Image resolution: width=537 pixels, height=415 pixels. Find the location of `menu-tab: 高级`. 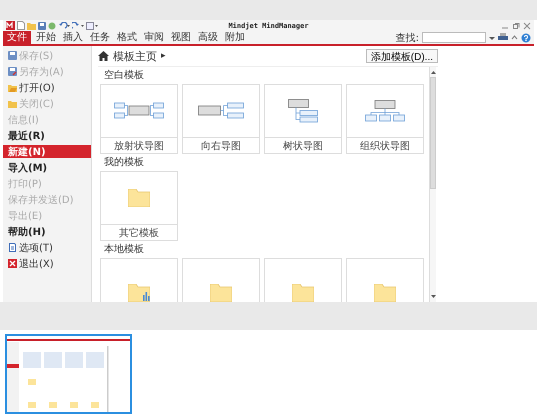

menu-tab: 高级 is located at coordinates (208, 37).